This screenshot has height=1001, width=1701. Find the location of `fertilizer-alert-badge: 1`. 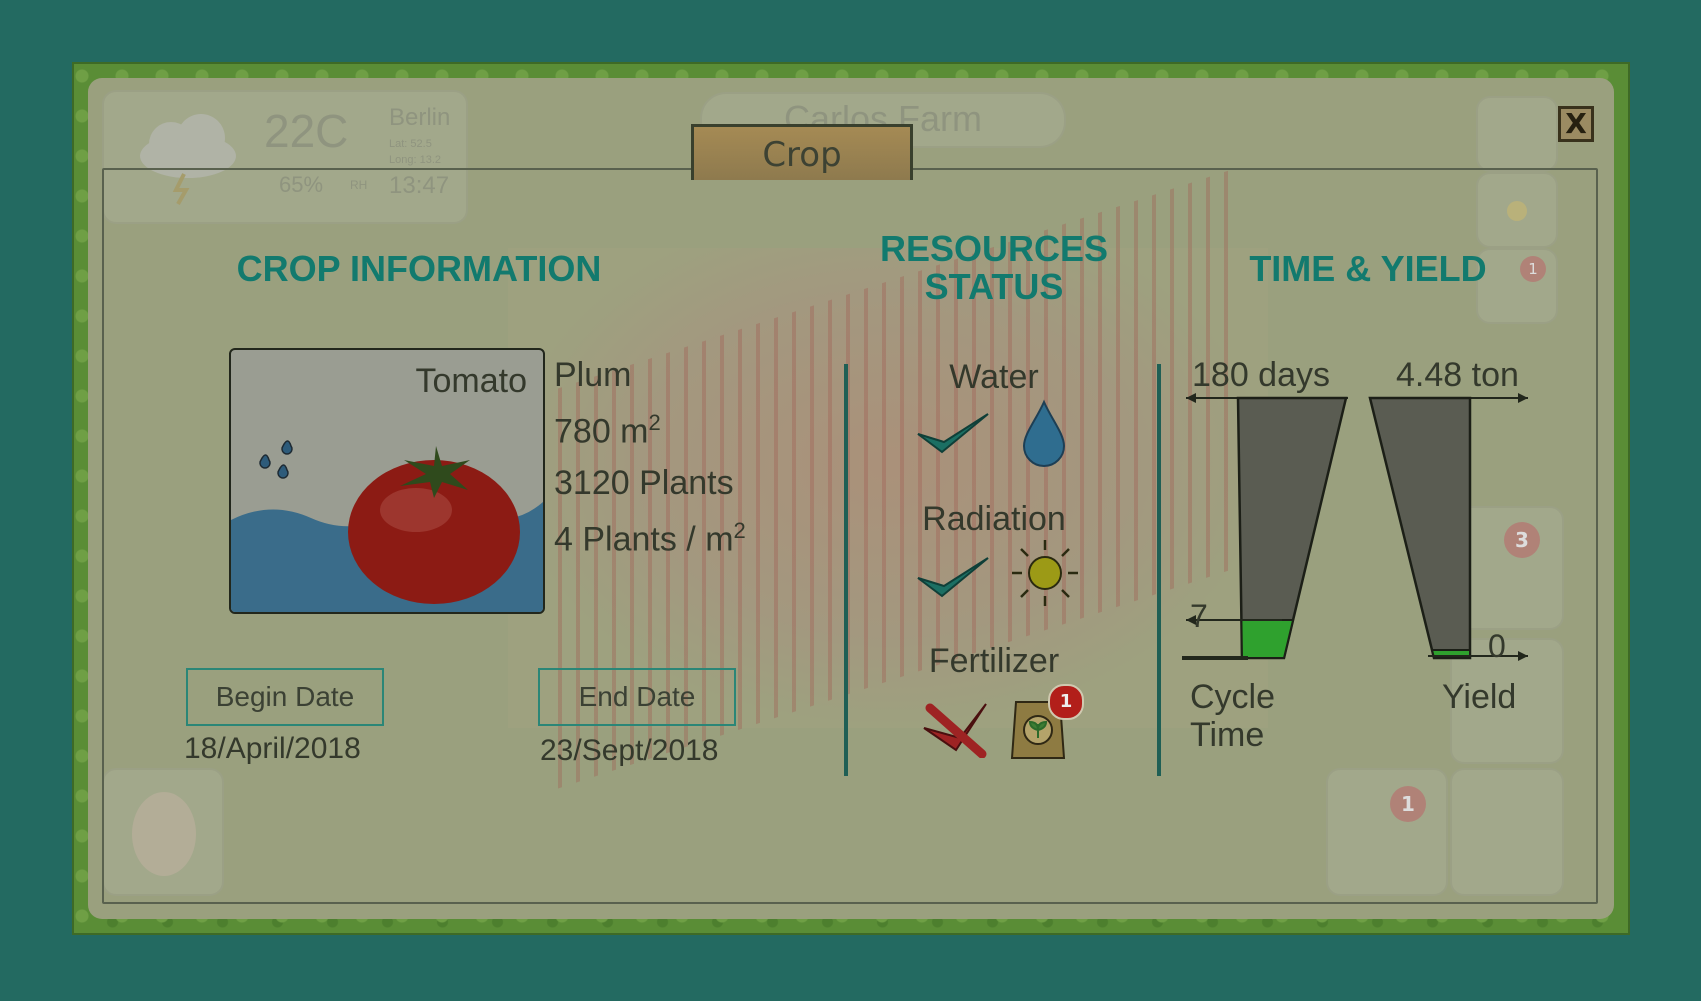

fertilizer-alert-badge: 1 is located at coordinates (1066, 702).